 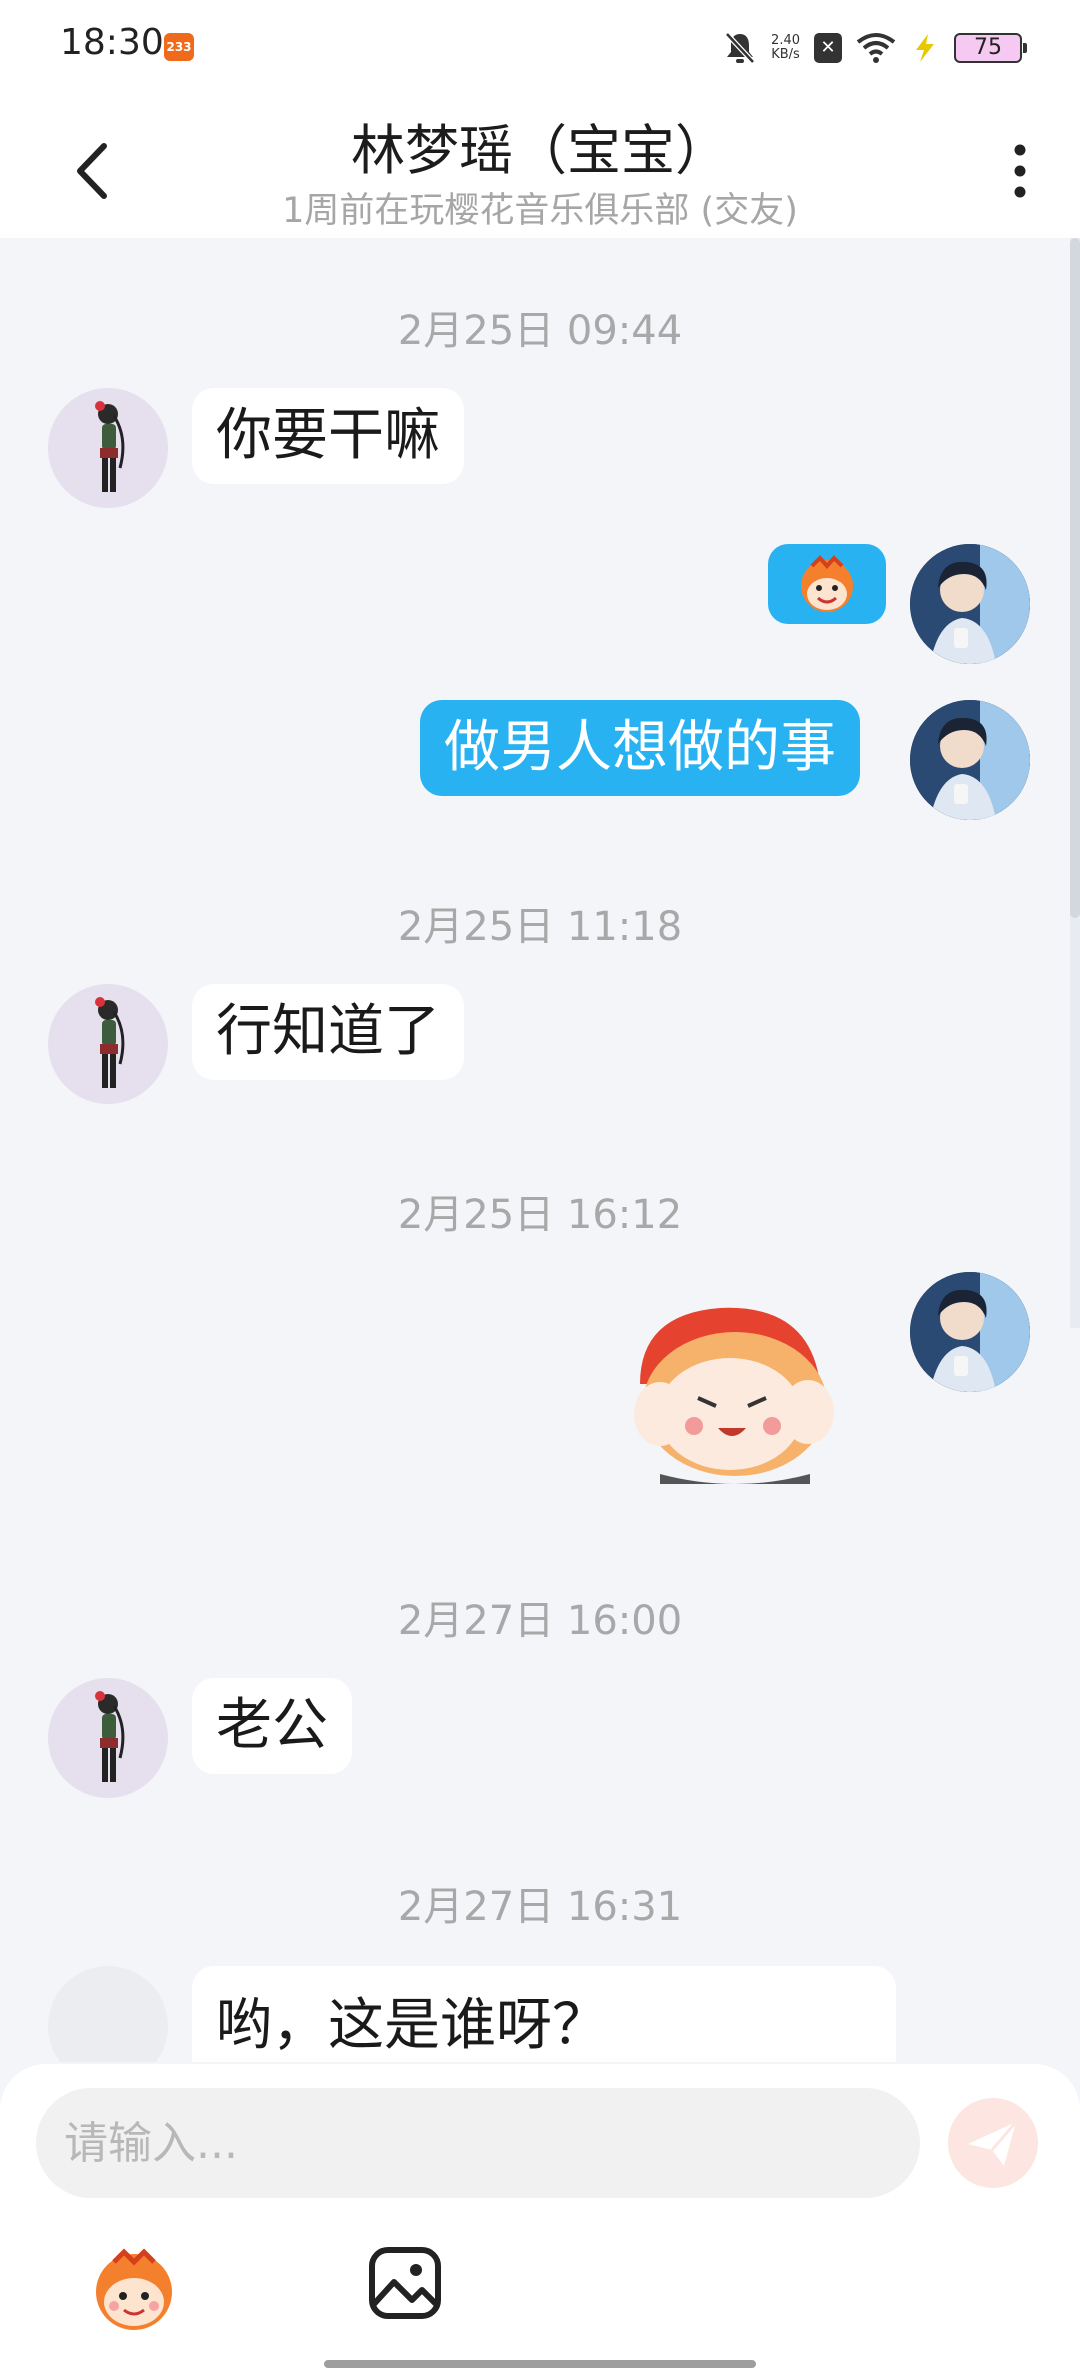 What do you see at coordinates (925, 48) in the screenshot?
I see `charging-bolt-icon` at bounding box center [925, 48].